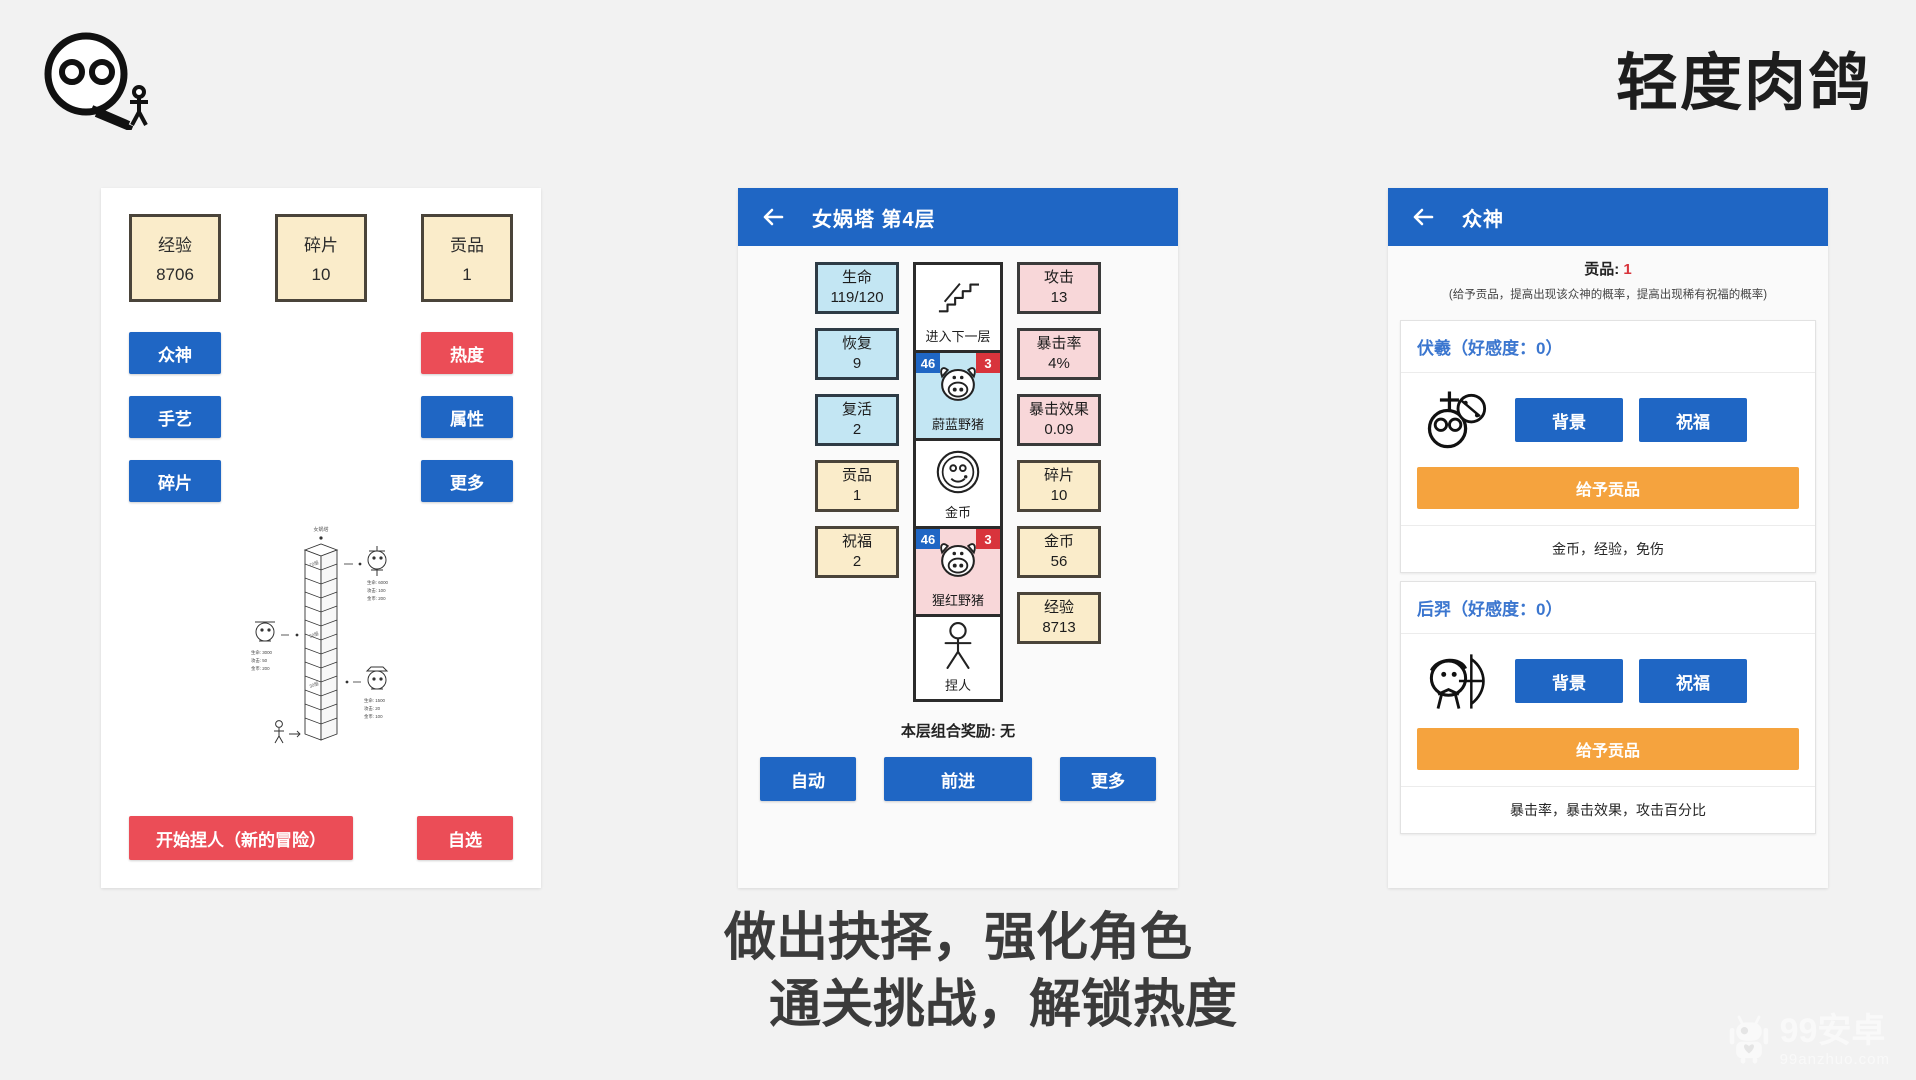  Describe the element at coordinates (1608, 608) in the screenshot. I see `god-name: 后羿（好感度：0）` at that location.